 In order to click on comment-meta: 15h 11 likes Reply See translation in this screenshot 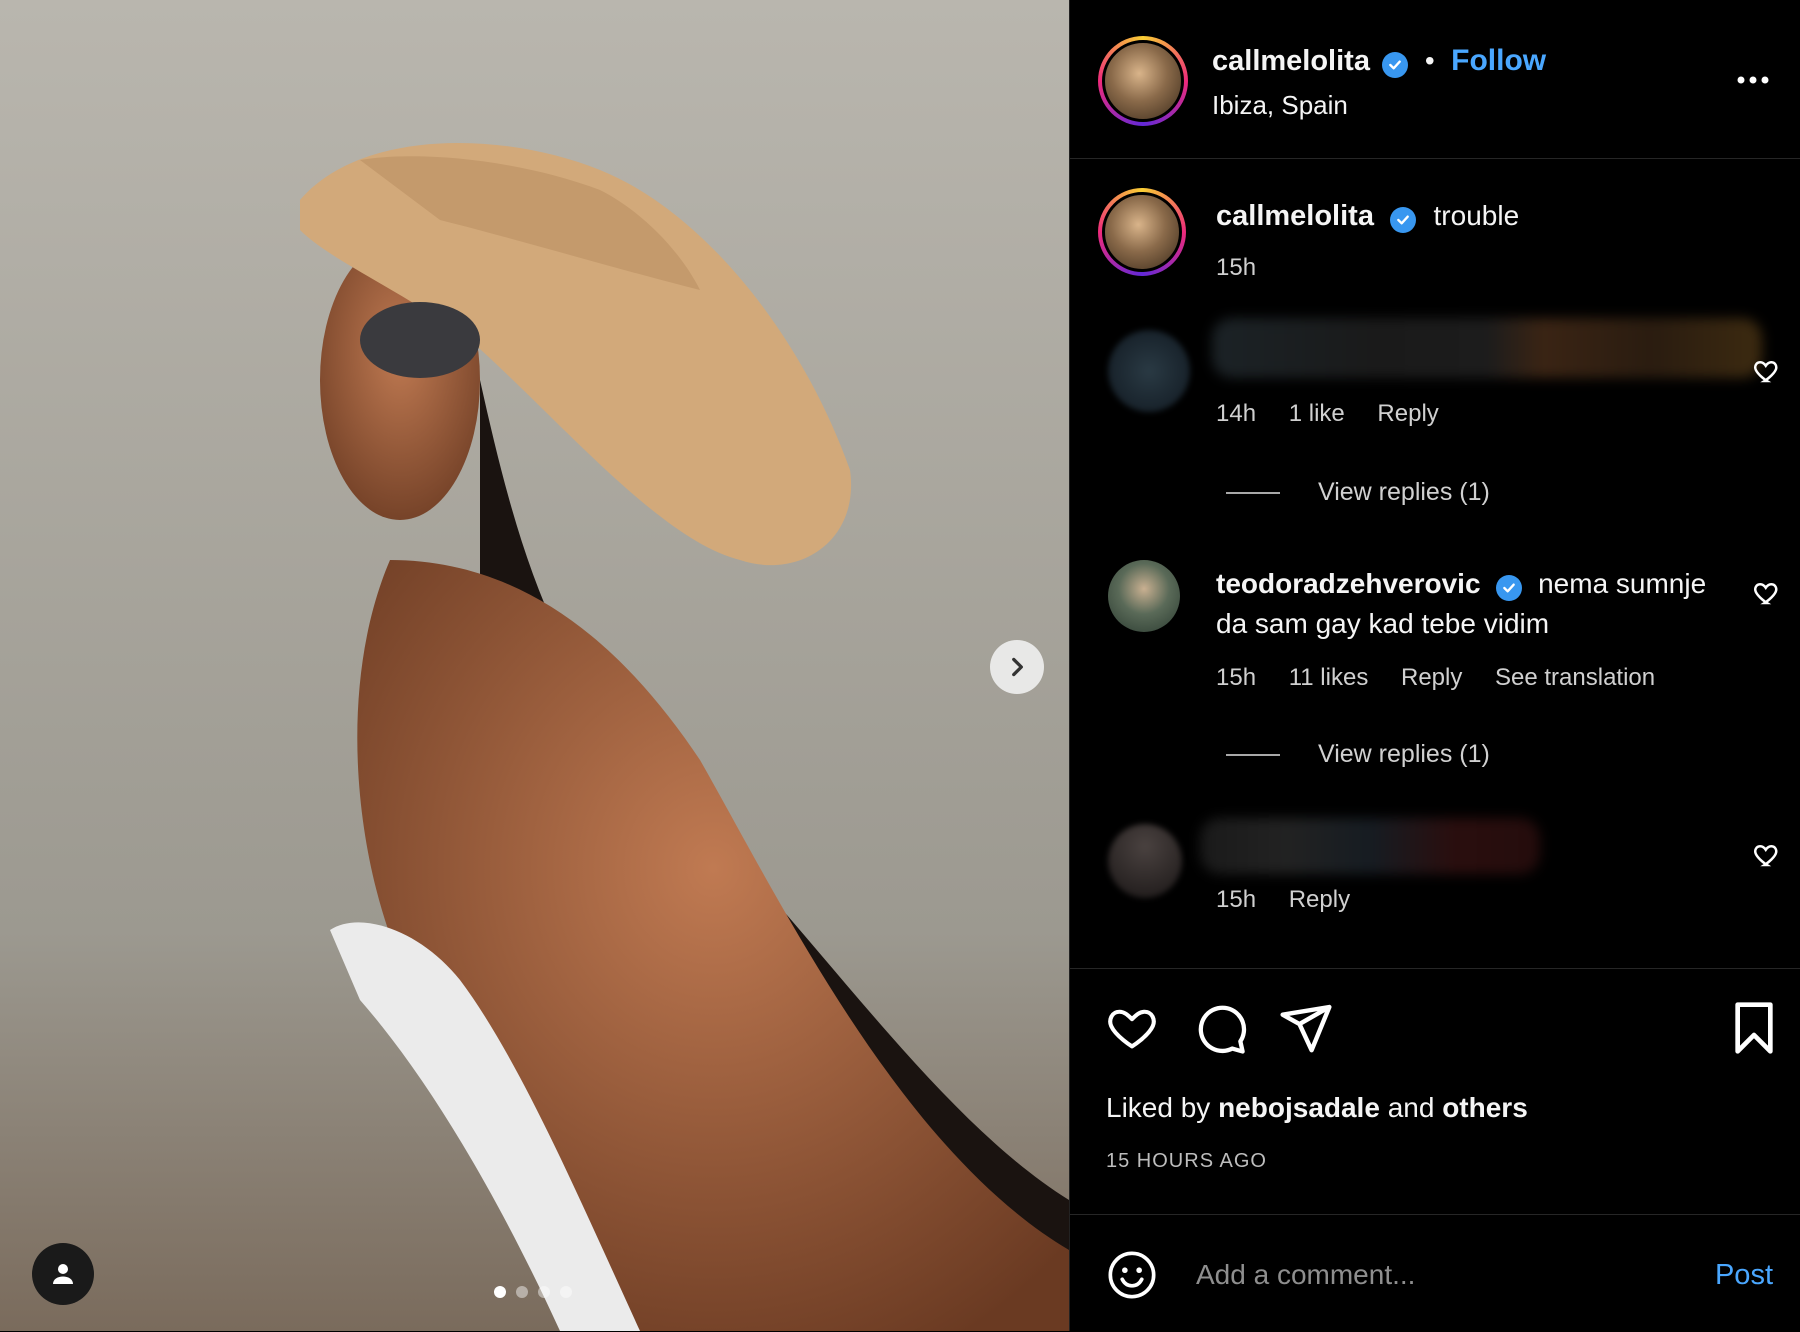, I will do `click(1448, 678)`.